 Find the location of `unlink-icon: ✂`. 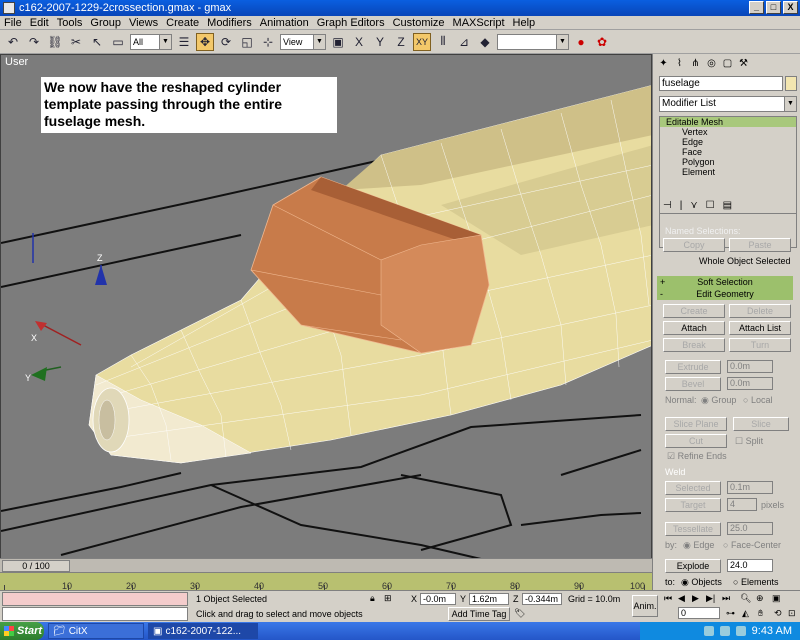

unlink-icon: ✂ is located at coordinates (76, 42).